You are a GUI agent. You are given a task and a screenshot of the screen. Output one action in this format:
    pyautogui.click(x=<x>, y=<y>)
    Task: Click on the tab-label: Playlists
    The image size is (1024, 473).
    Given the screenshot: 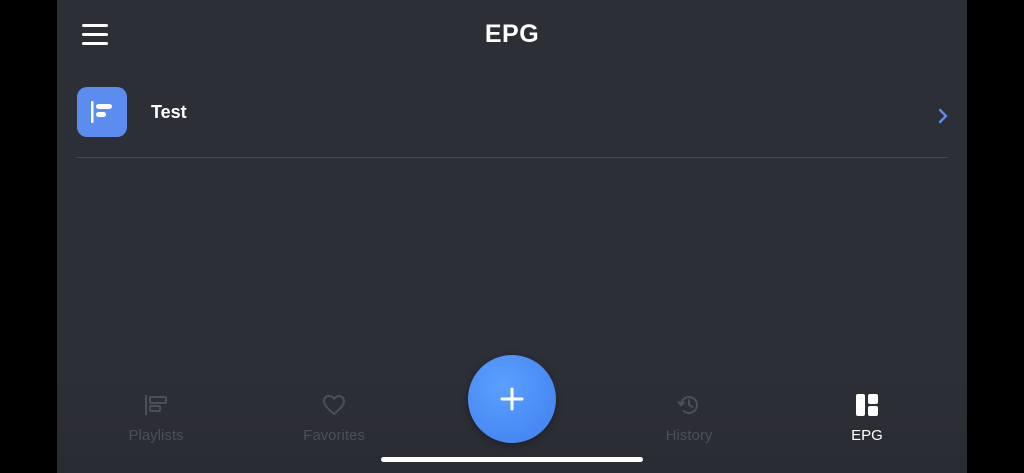 What is the action you would take?
    pyautogui.click(x=156, y=435)
    